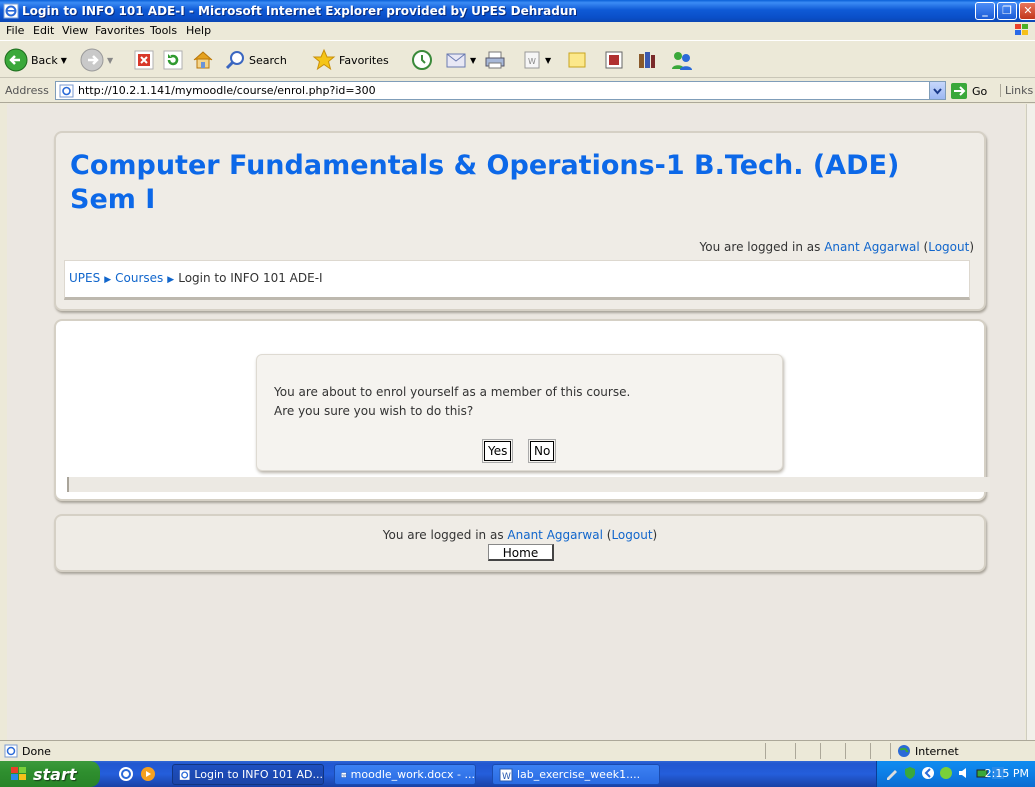 The width and height of the screenshot is (1035, 787). I want to click on menu-help: Help, so click(198, 30).